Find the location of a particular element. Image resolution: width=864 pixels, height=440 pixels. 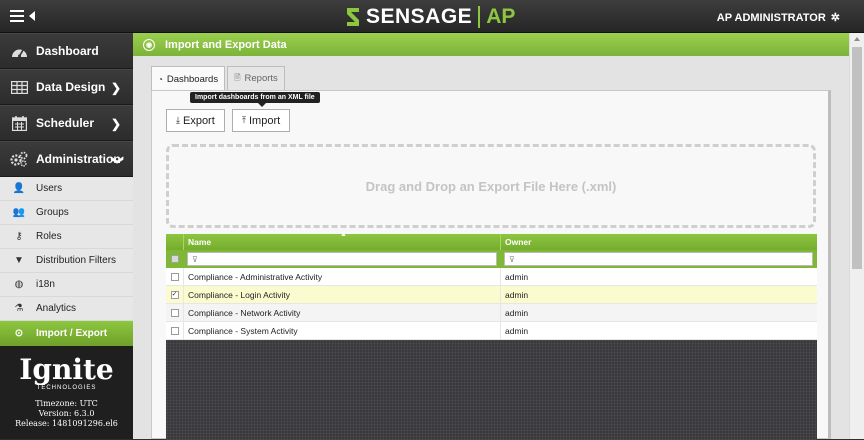

release-text: Release: 1481091296.el6 is located at coordinates (66, 423).